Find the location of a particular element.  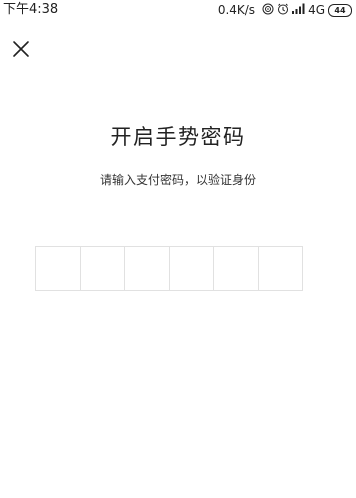

battery-level: 44 is located at coordinates (340, 10).